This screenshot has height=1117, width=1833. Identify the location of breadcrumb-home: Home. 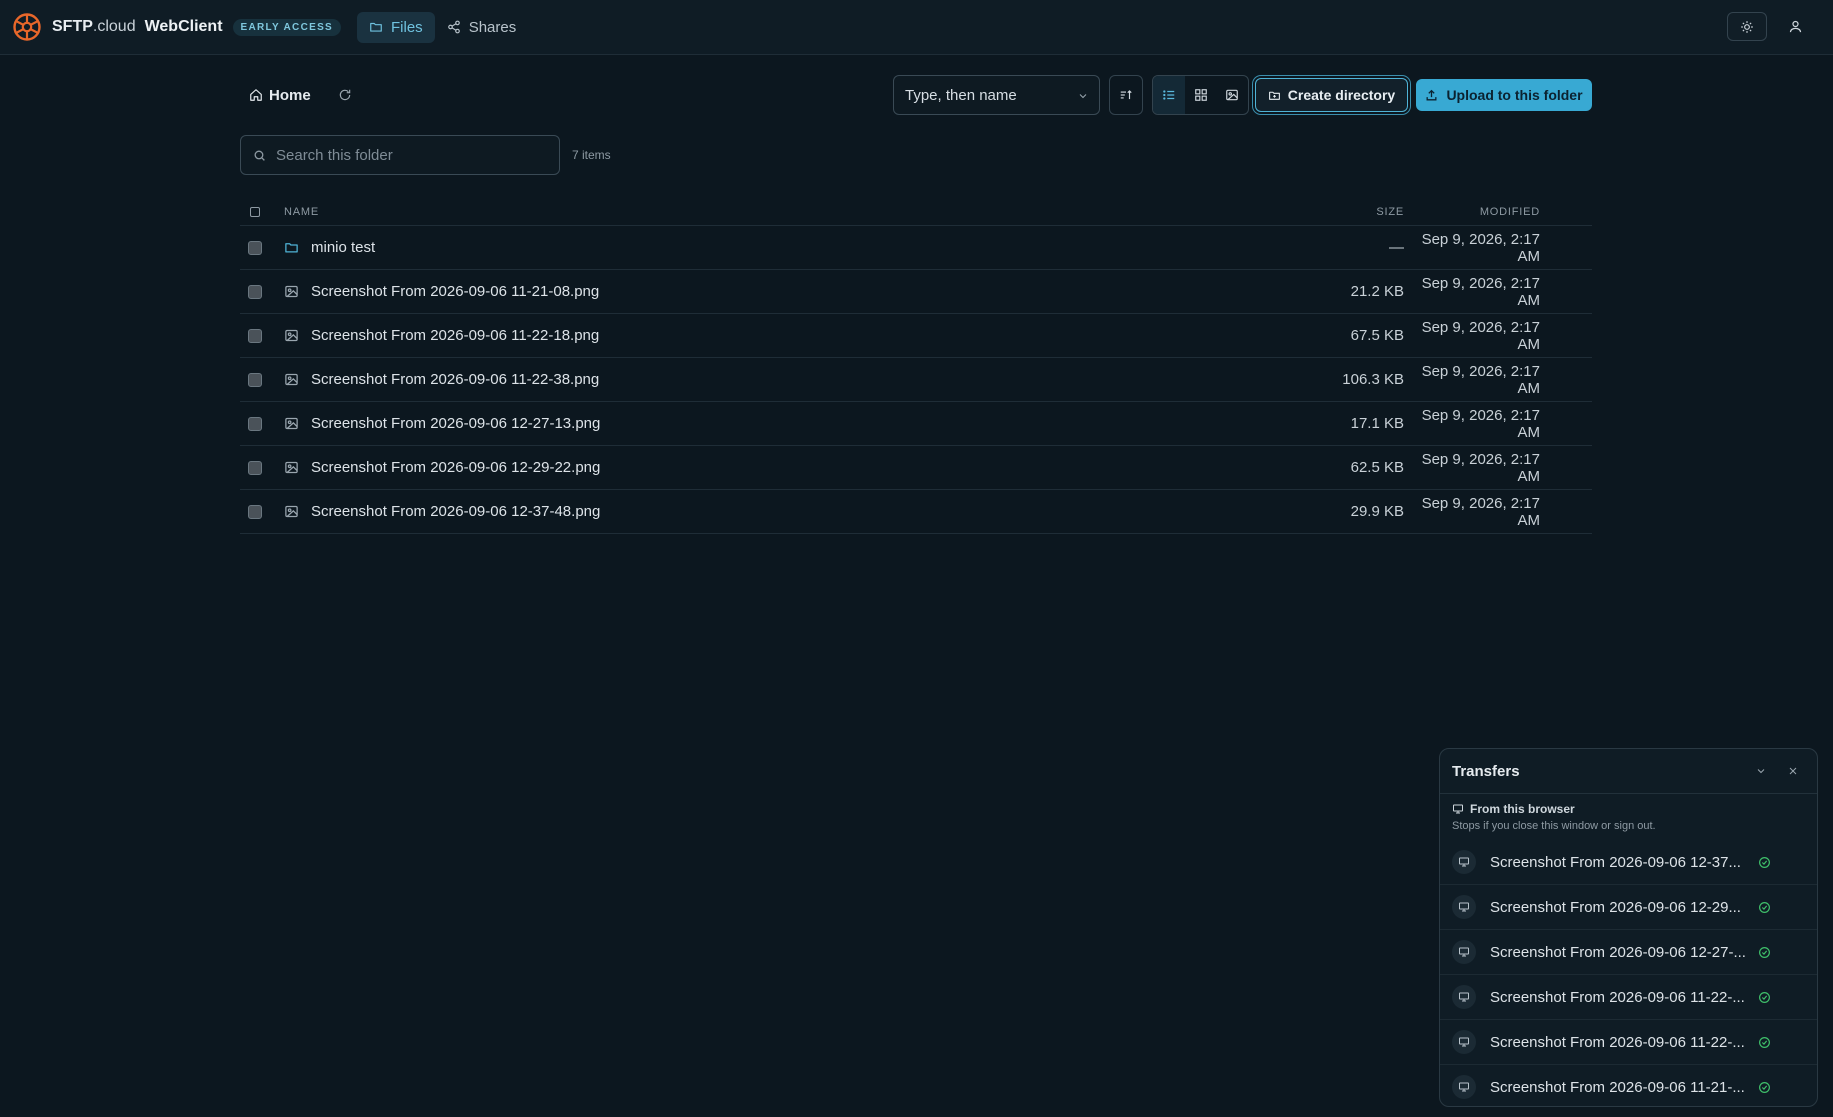
(280, 95).